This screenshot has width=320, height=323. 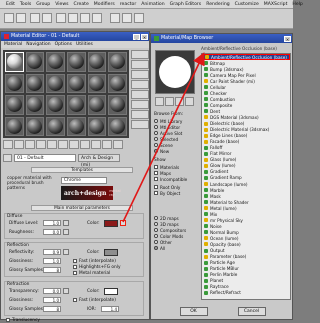 I want to click on menu-maxscript: MAXScript, so click(x=276, y=4).